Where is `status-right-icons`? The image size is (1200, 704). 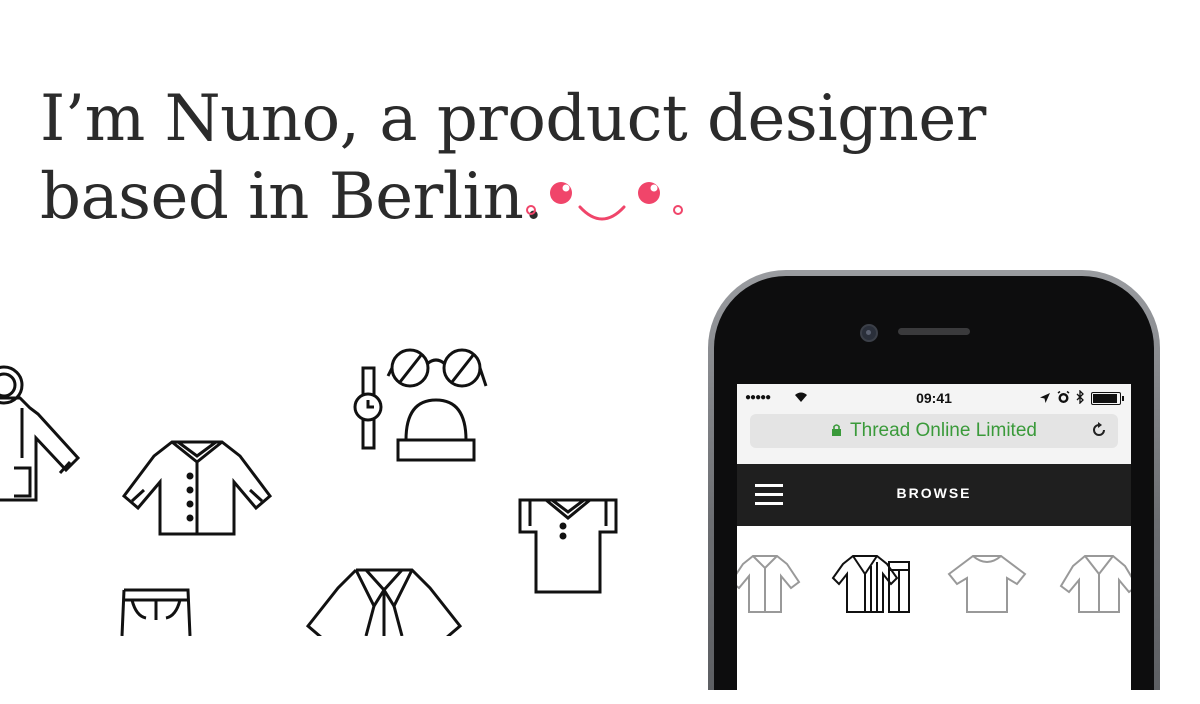 status-right-icons is located at coordinates (1081, 398).